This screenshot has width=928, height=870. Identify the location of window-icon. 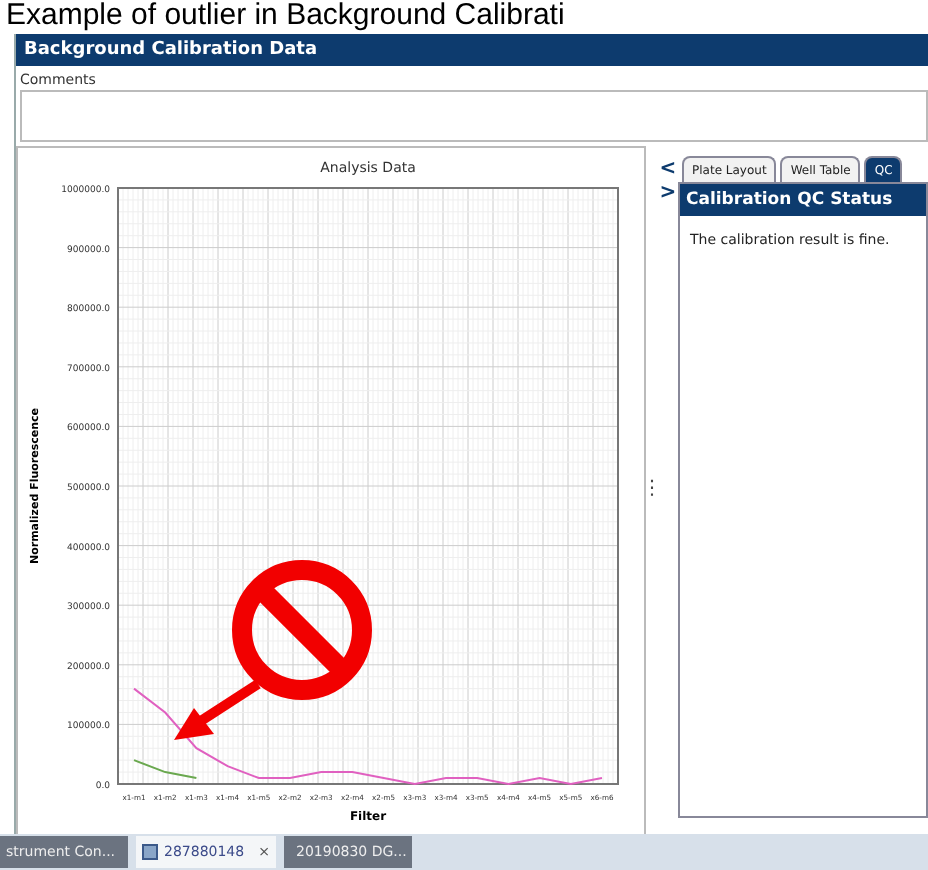
(150, 852).